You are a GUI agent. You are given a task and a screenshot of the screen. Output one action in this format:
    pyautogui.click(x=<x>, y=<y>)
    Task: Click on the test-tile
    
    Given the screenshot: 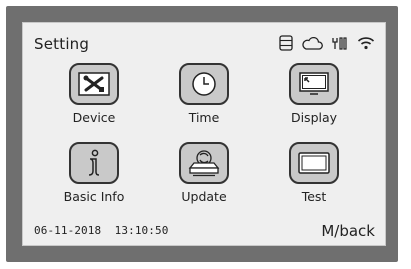 What is the action you would take?
    pyautogui.click(x=314, y=163)
    